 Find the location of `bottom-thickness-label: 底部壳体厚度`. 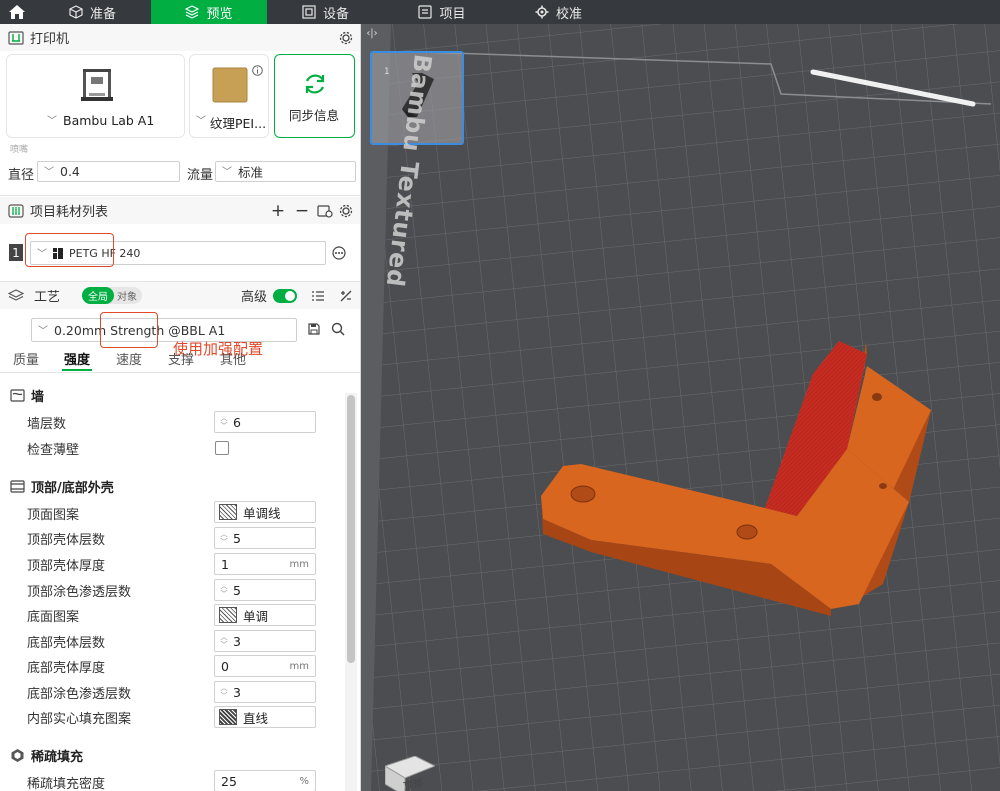

bottom-thickness-label: 底部壳体厚度 is located at coordinates (66, 668).